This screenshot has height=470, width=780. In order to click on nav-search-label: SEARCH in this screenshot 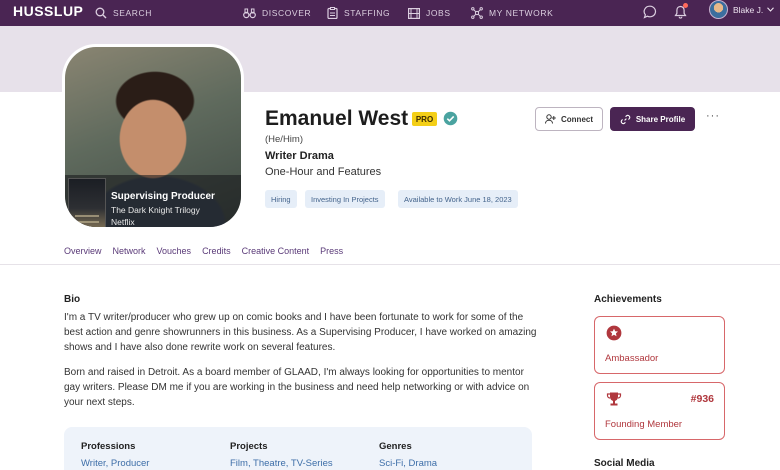, I will do `click(133, 13)`.